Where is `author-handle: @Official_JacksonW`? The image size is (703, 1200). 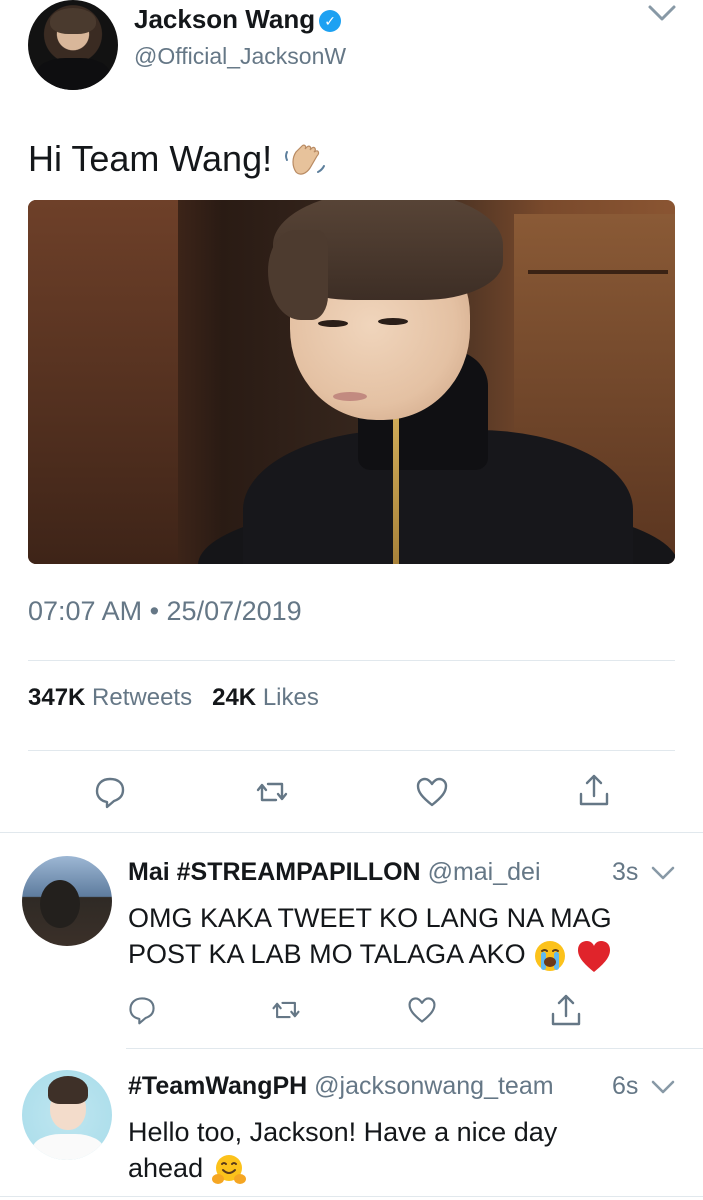
author-handle: @Official_JacksonW is located at coordinates (240, 56).